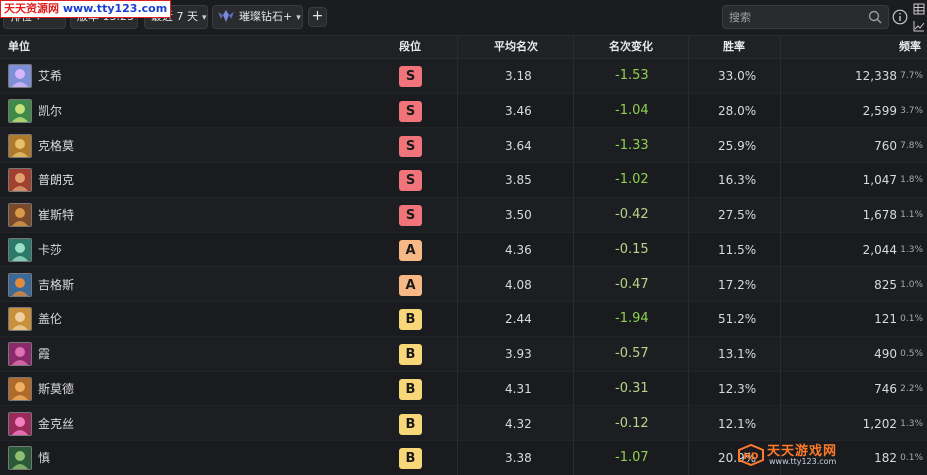 The width and height of the screenshot is (927, 475). Describe the element at coordinates (632, 388) in the screenshot. I see `place-change: -0.31` at that location.